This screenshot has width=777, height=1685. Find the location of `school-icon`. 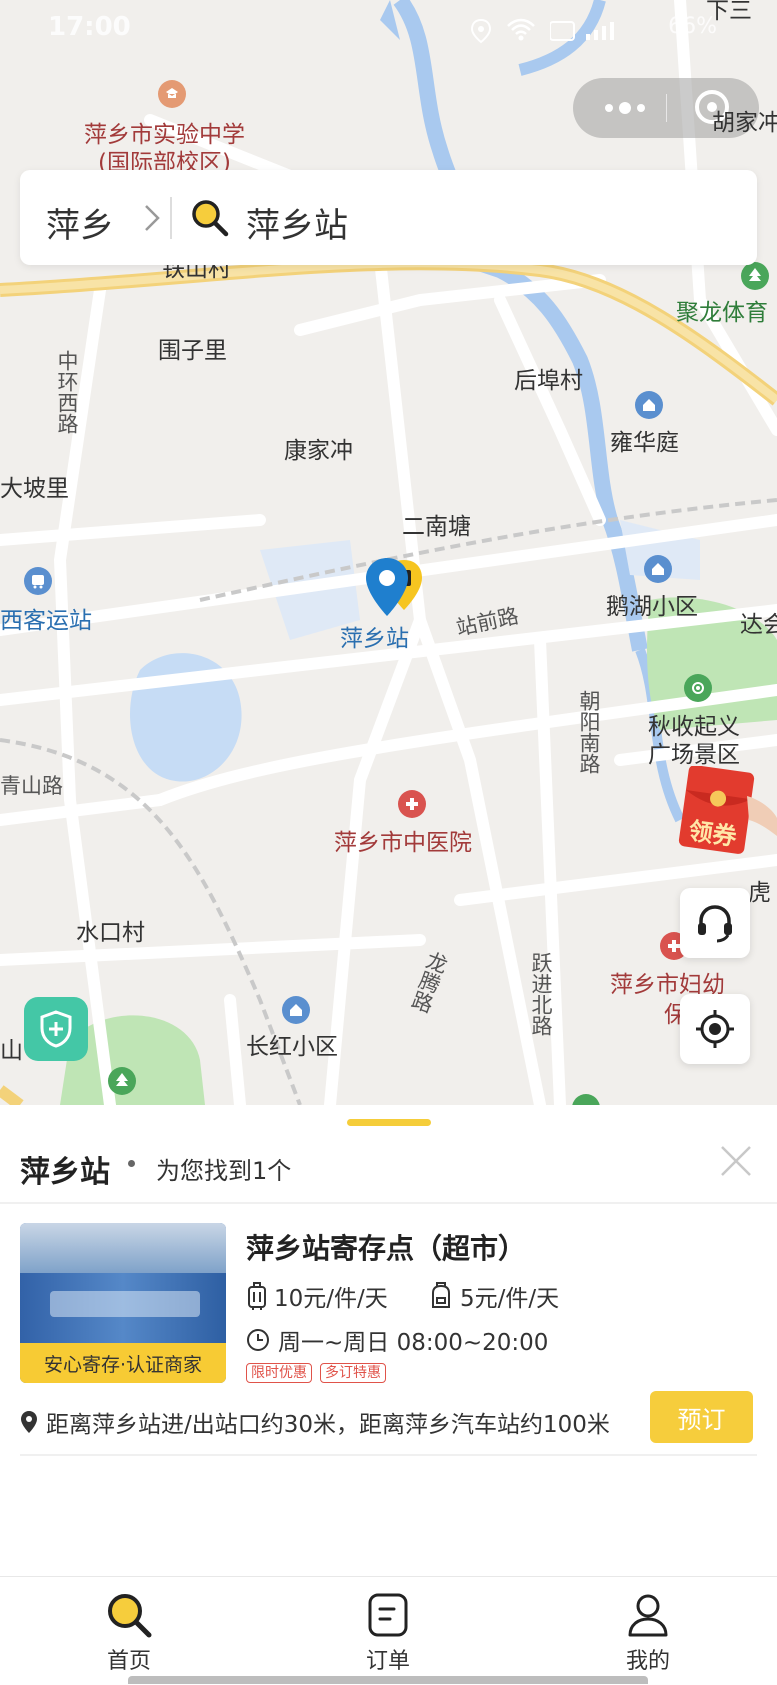

school-icon is located at coordinates (172, 94).